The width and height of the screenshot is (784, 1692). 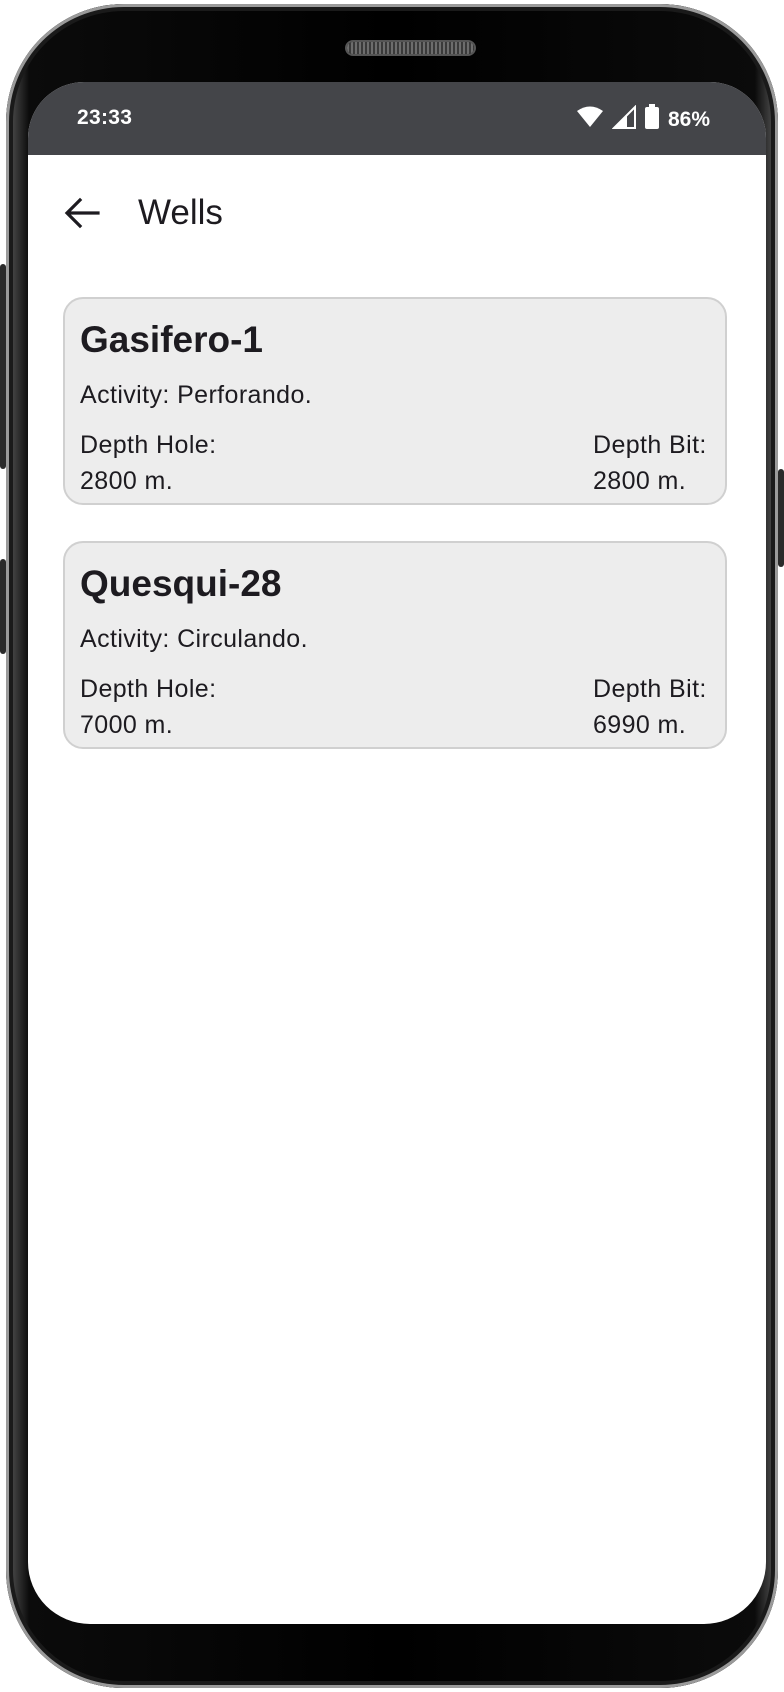 What do you see at coordinates (105, 117) in the screenshot?
I see `status-time: 23:33` at bounding box center [105, 117].